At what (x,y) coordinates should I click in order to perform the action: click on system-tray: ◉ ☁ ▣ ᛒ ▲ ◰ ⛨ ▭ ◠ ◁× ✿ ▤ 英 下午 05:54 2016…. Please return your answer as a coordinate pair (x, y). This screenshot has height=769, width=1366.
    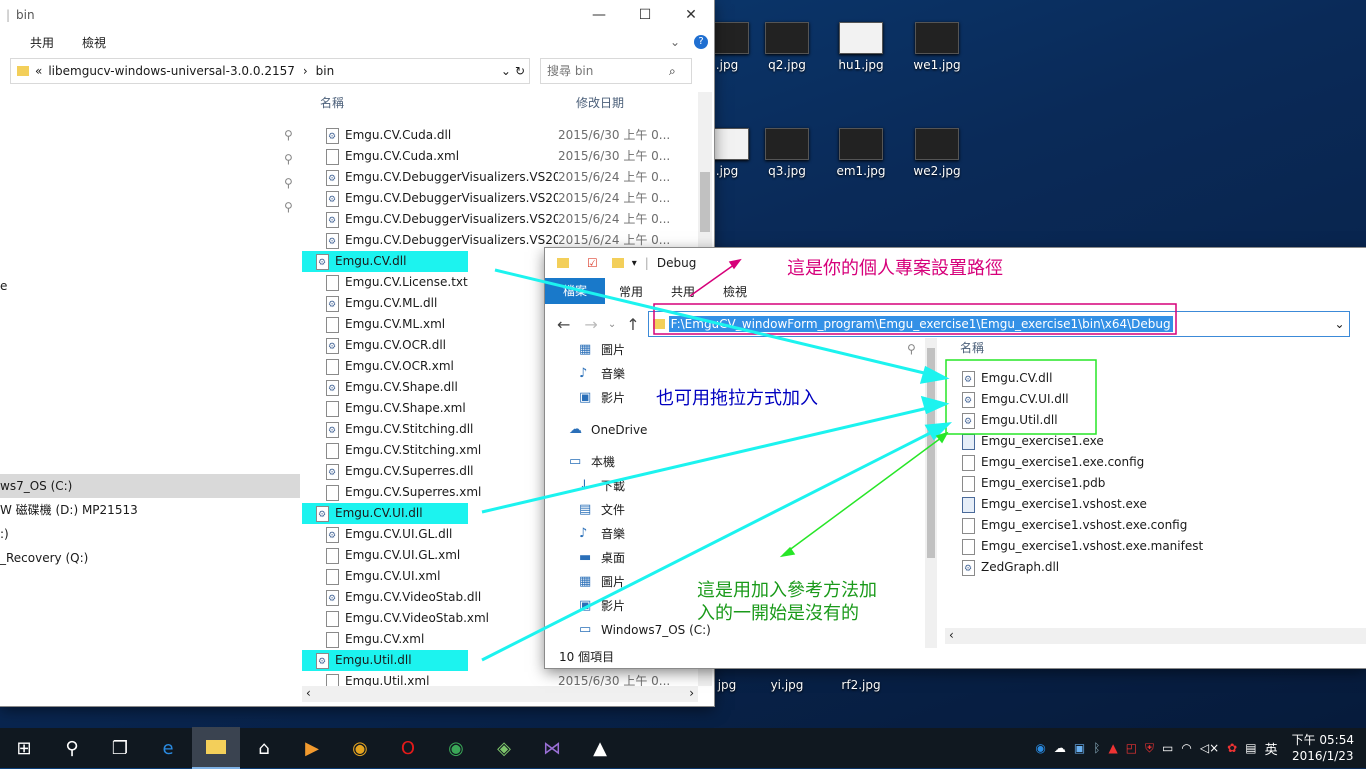
    Looking at the image, I should click on (1198, 748).